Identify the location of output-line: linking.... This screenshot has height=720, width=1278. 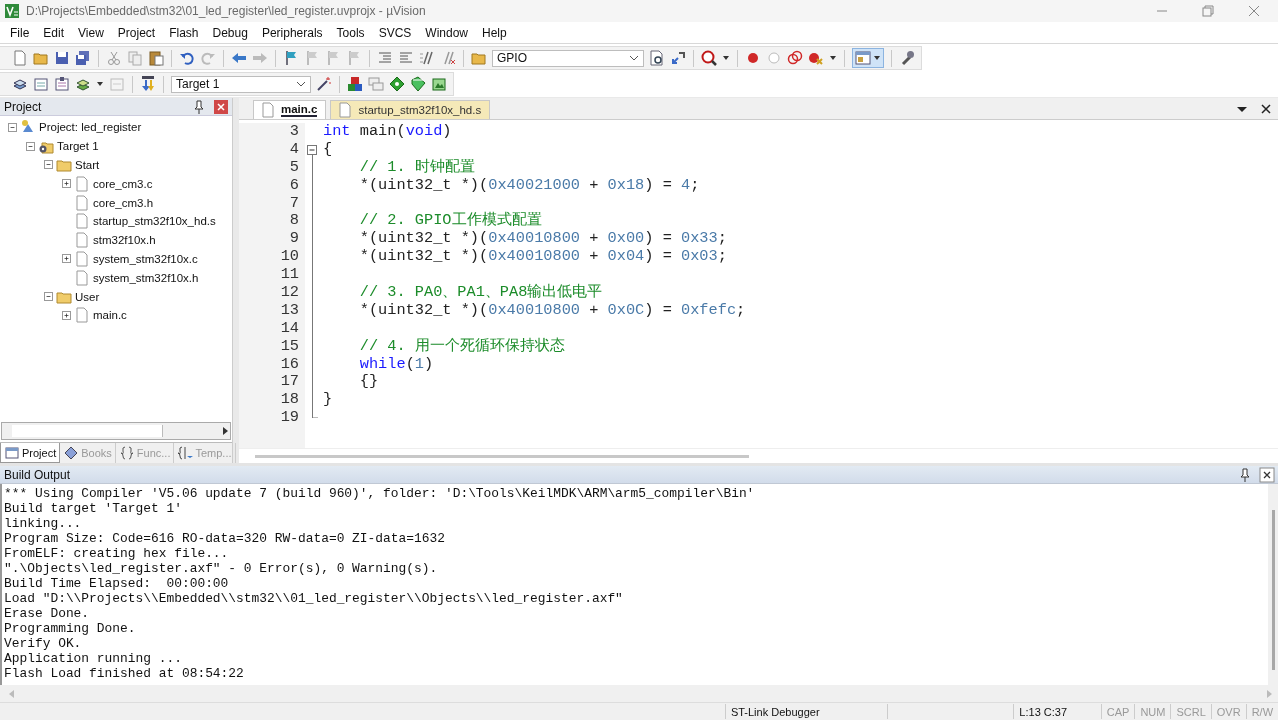
(43, 523).